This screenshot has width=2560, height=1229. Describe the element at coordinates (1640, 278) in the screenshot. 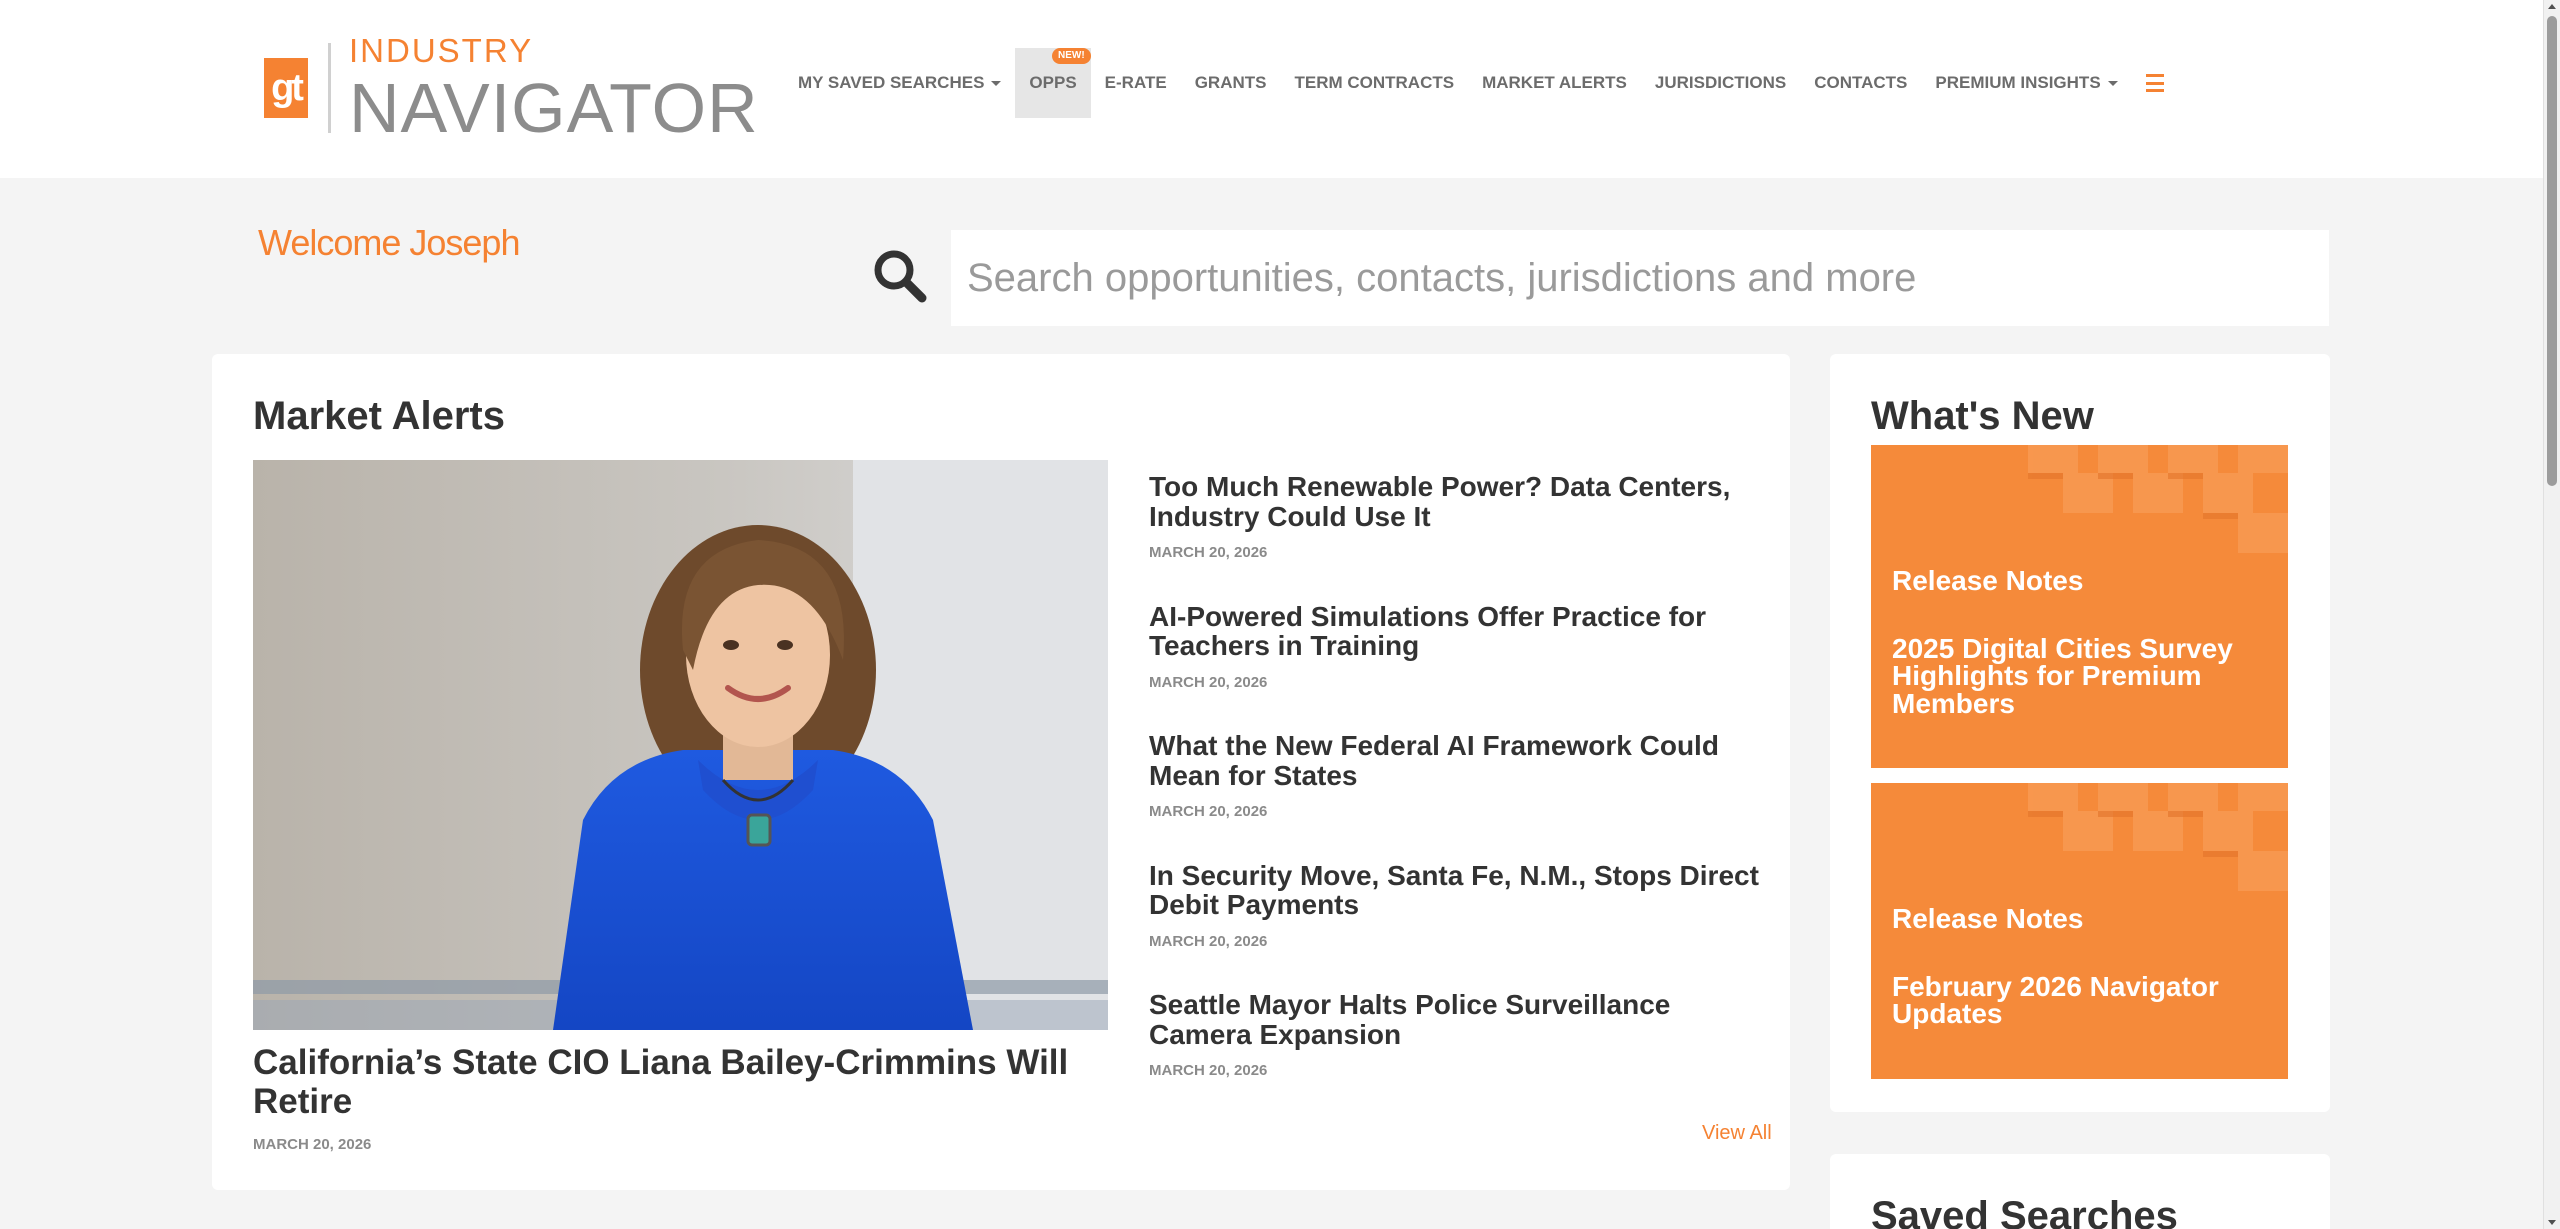

I see `search-input` at that location.